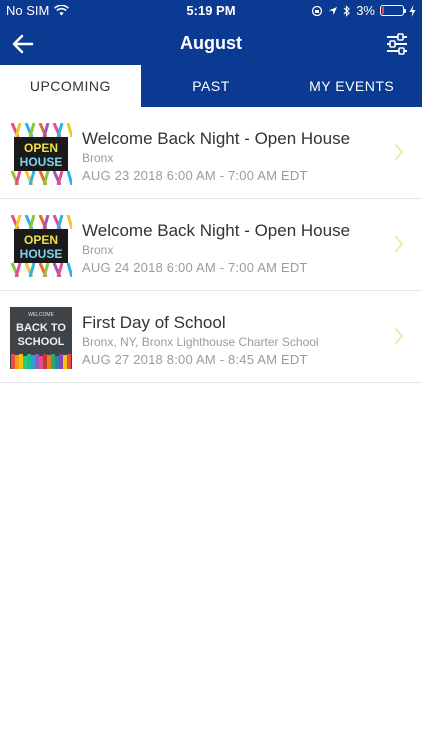  What do you see at coordinates (41, 328) in the screenshot?
I see `svg-text: BACK TO` at bounding box center [41, 328].